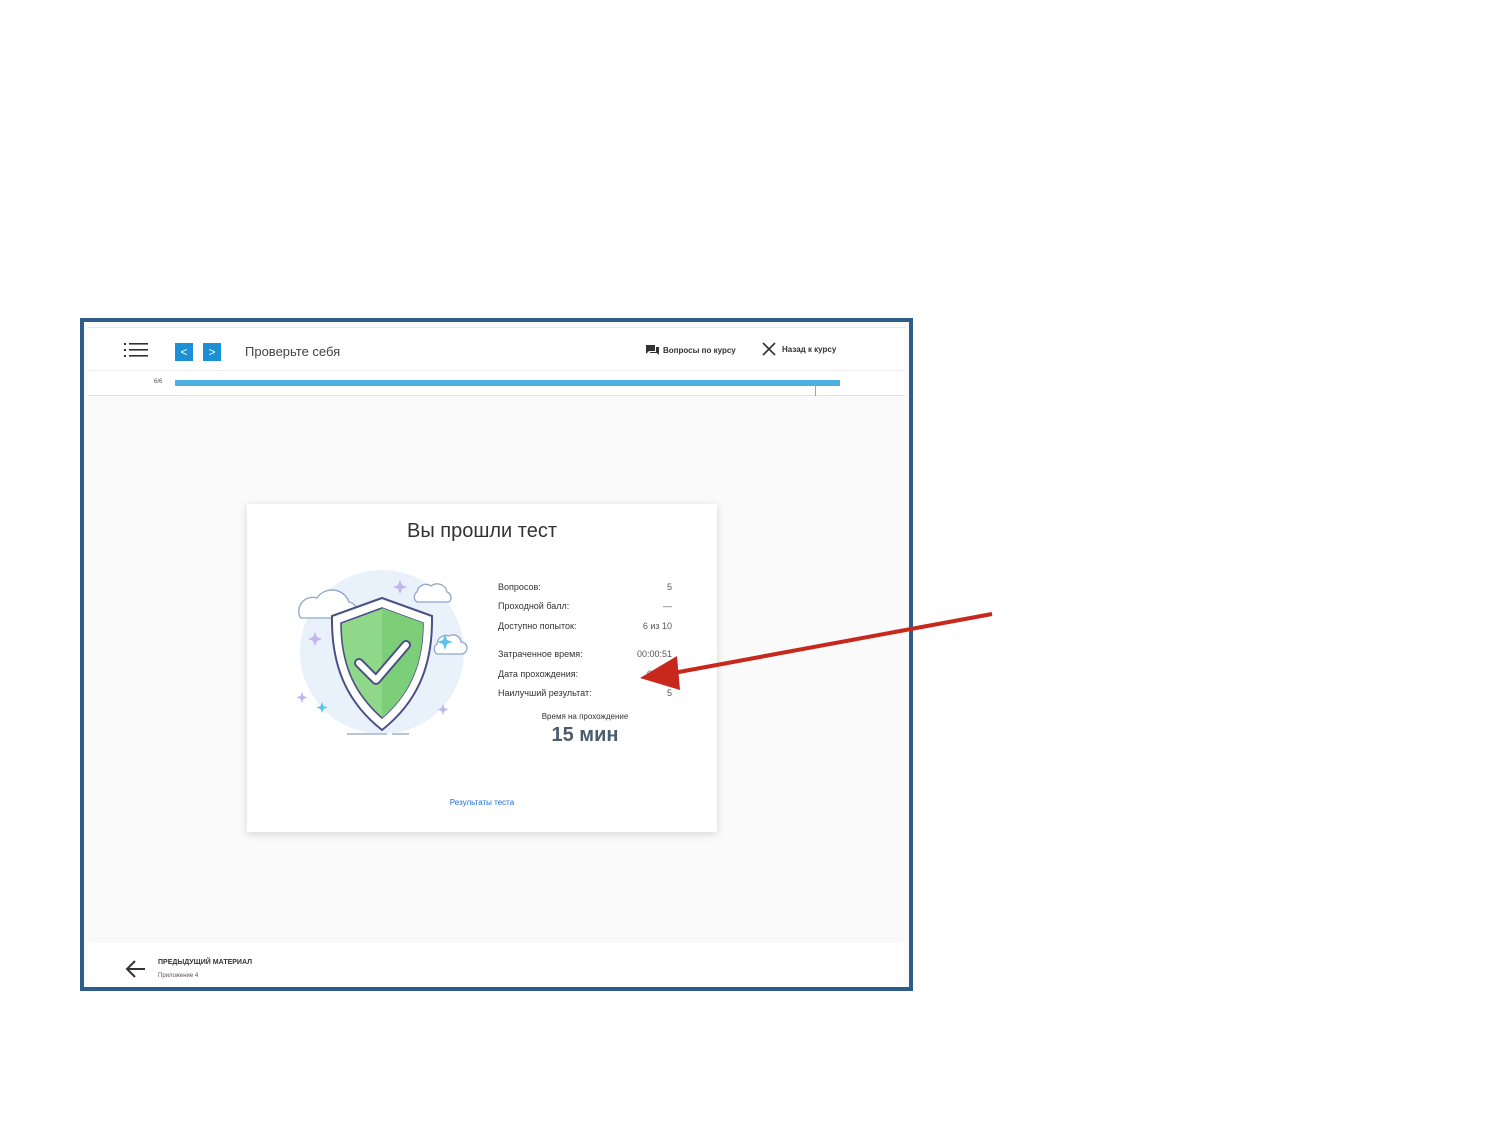 The height and width of the screenshot is (1125, 1500). I want to click on progress-bar, so click(507, 388).